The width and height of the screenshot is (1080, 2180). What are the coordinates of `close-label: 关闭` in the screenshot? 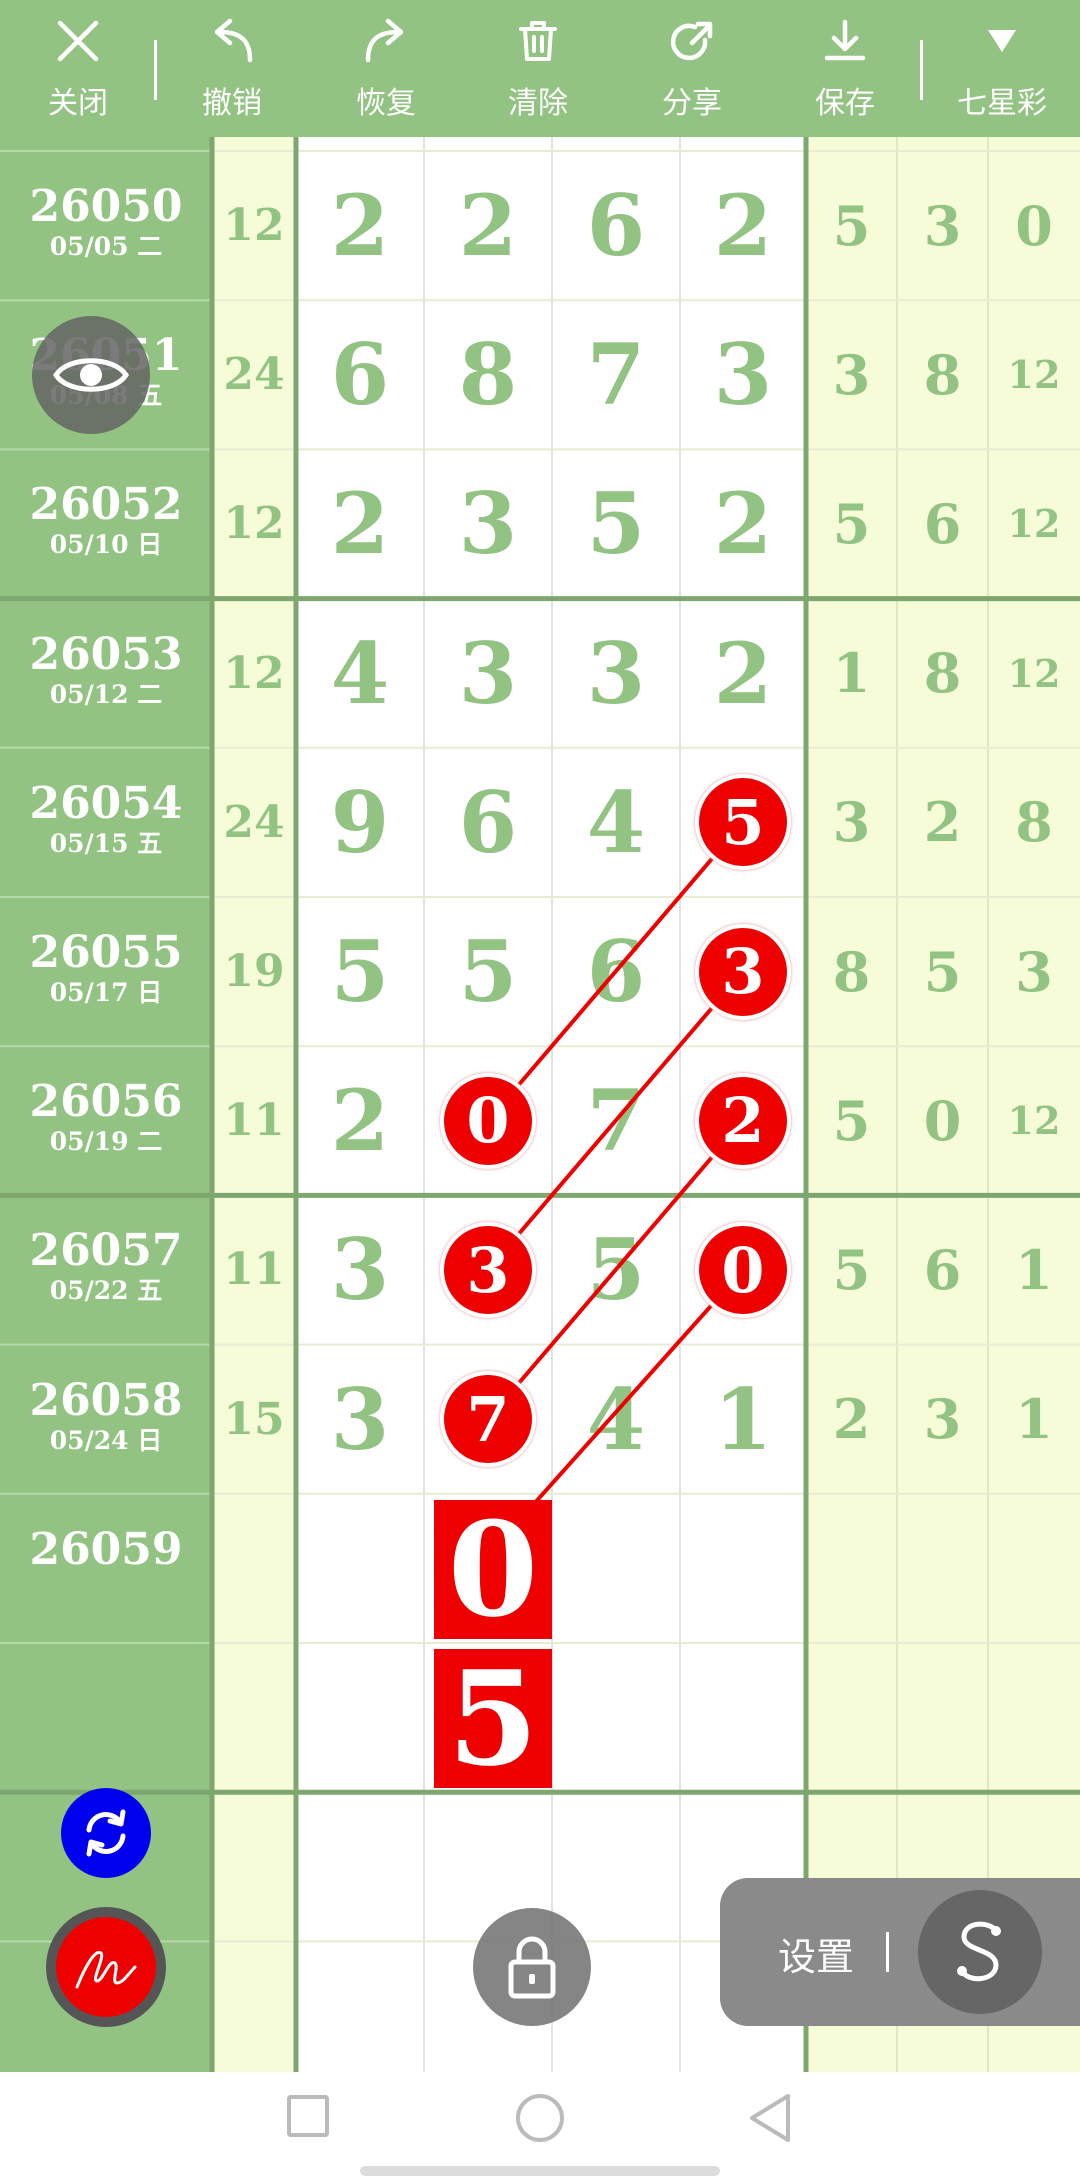 It's located at (78, 103).